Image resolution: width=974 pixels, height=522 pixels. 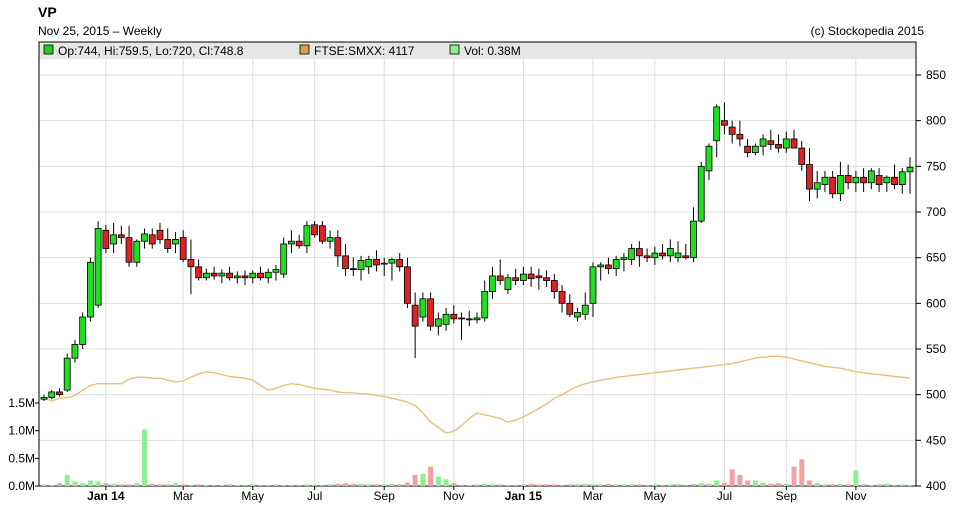 I want to click on price-tick-label: 600, so click(x=936, y=303).